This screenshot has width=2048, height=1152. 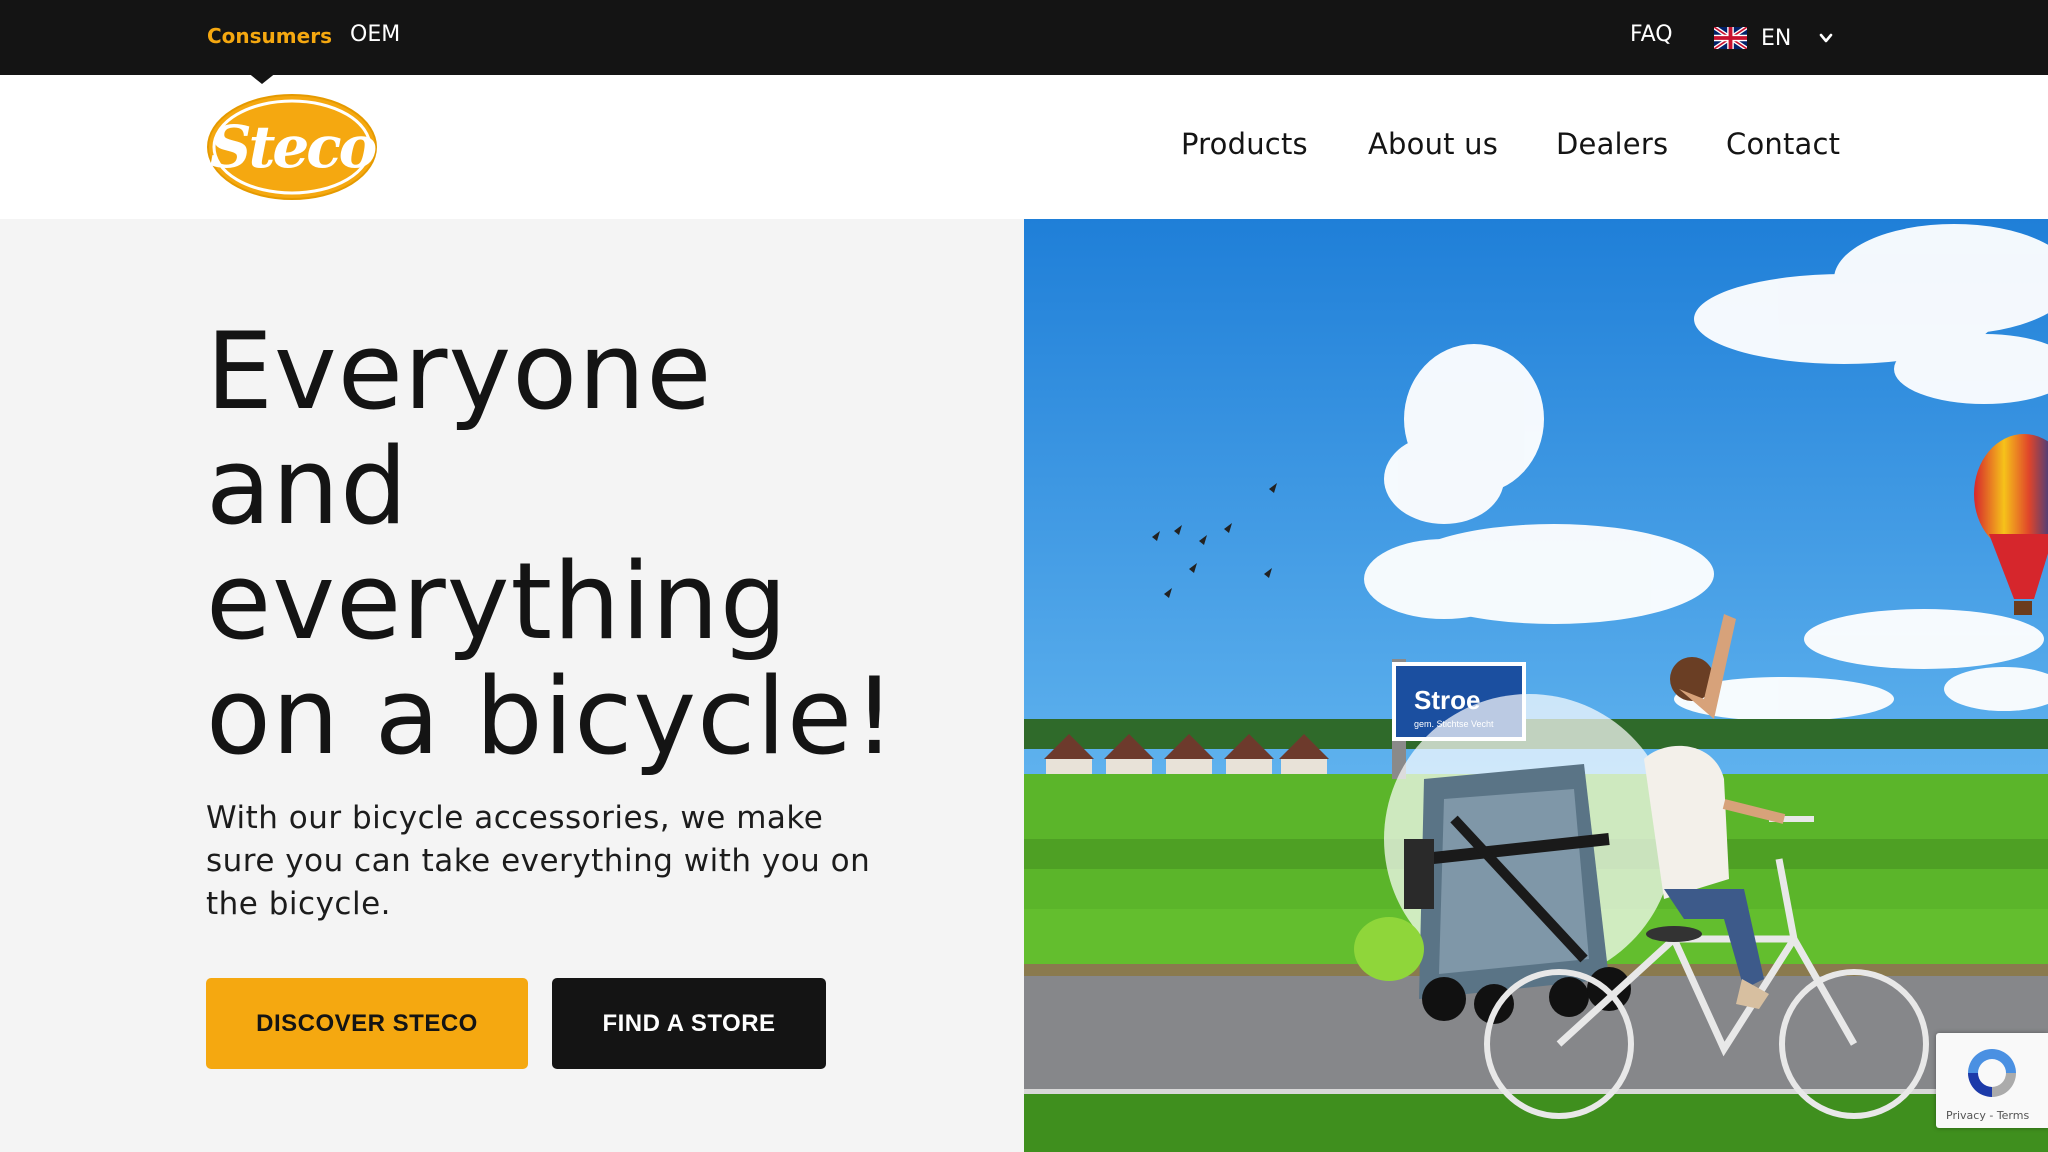 I want to click on active-tab-indicator, so click(x=262, y=78).